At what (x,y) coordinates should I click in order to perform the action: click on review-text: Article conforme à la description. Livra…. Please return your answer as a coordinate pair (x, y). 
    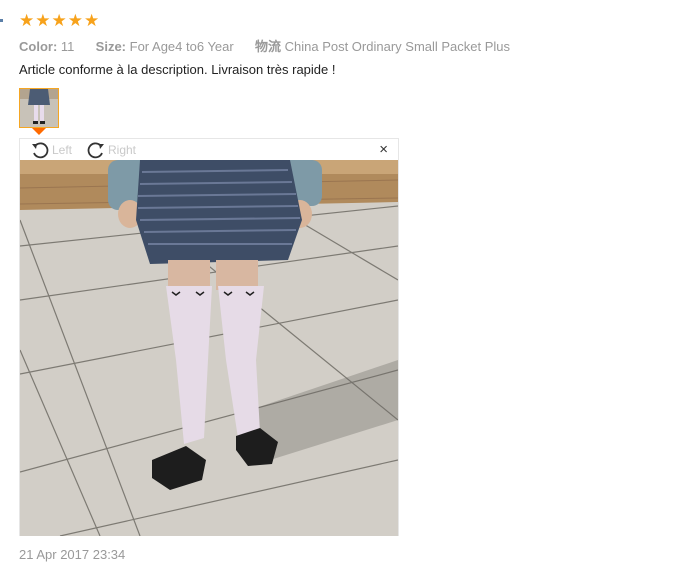
    Looking at the image, I should click on (177, 69).